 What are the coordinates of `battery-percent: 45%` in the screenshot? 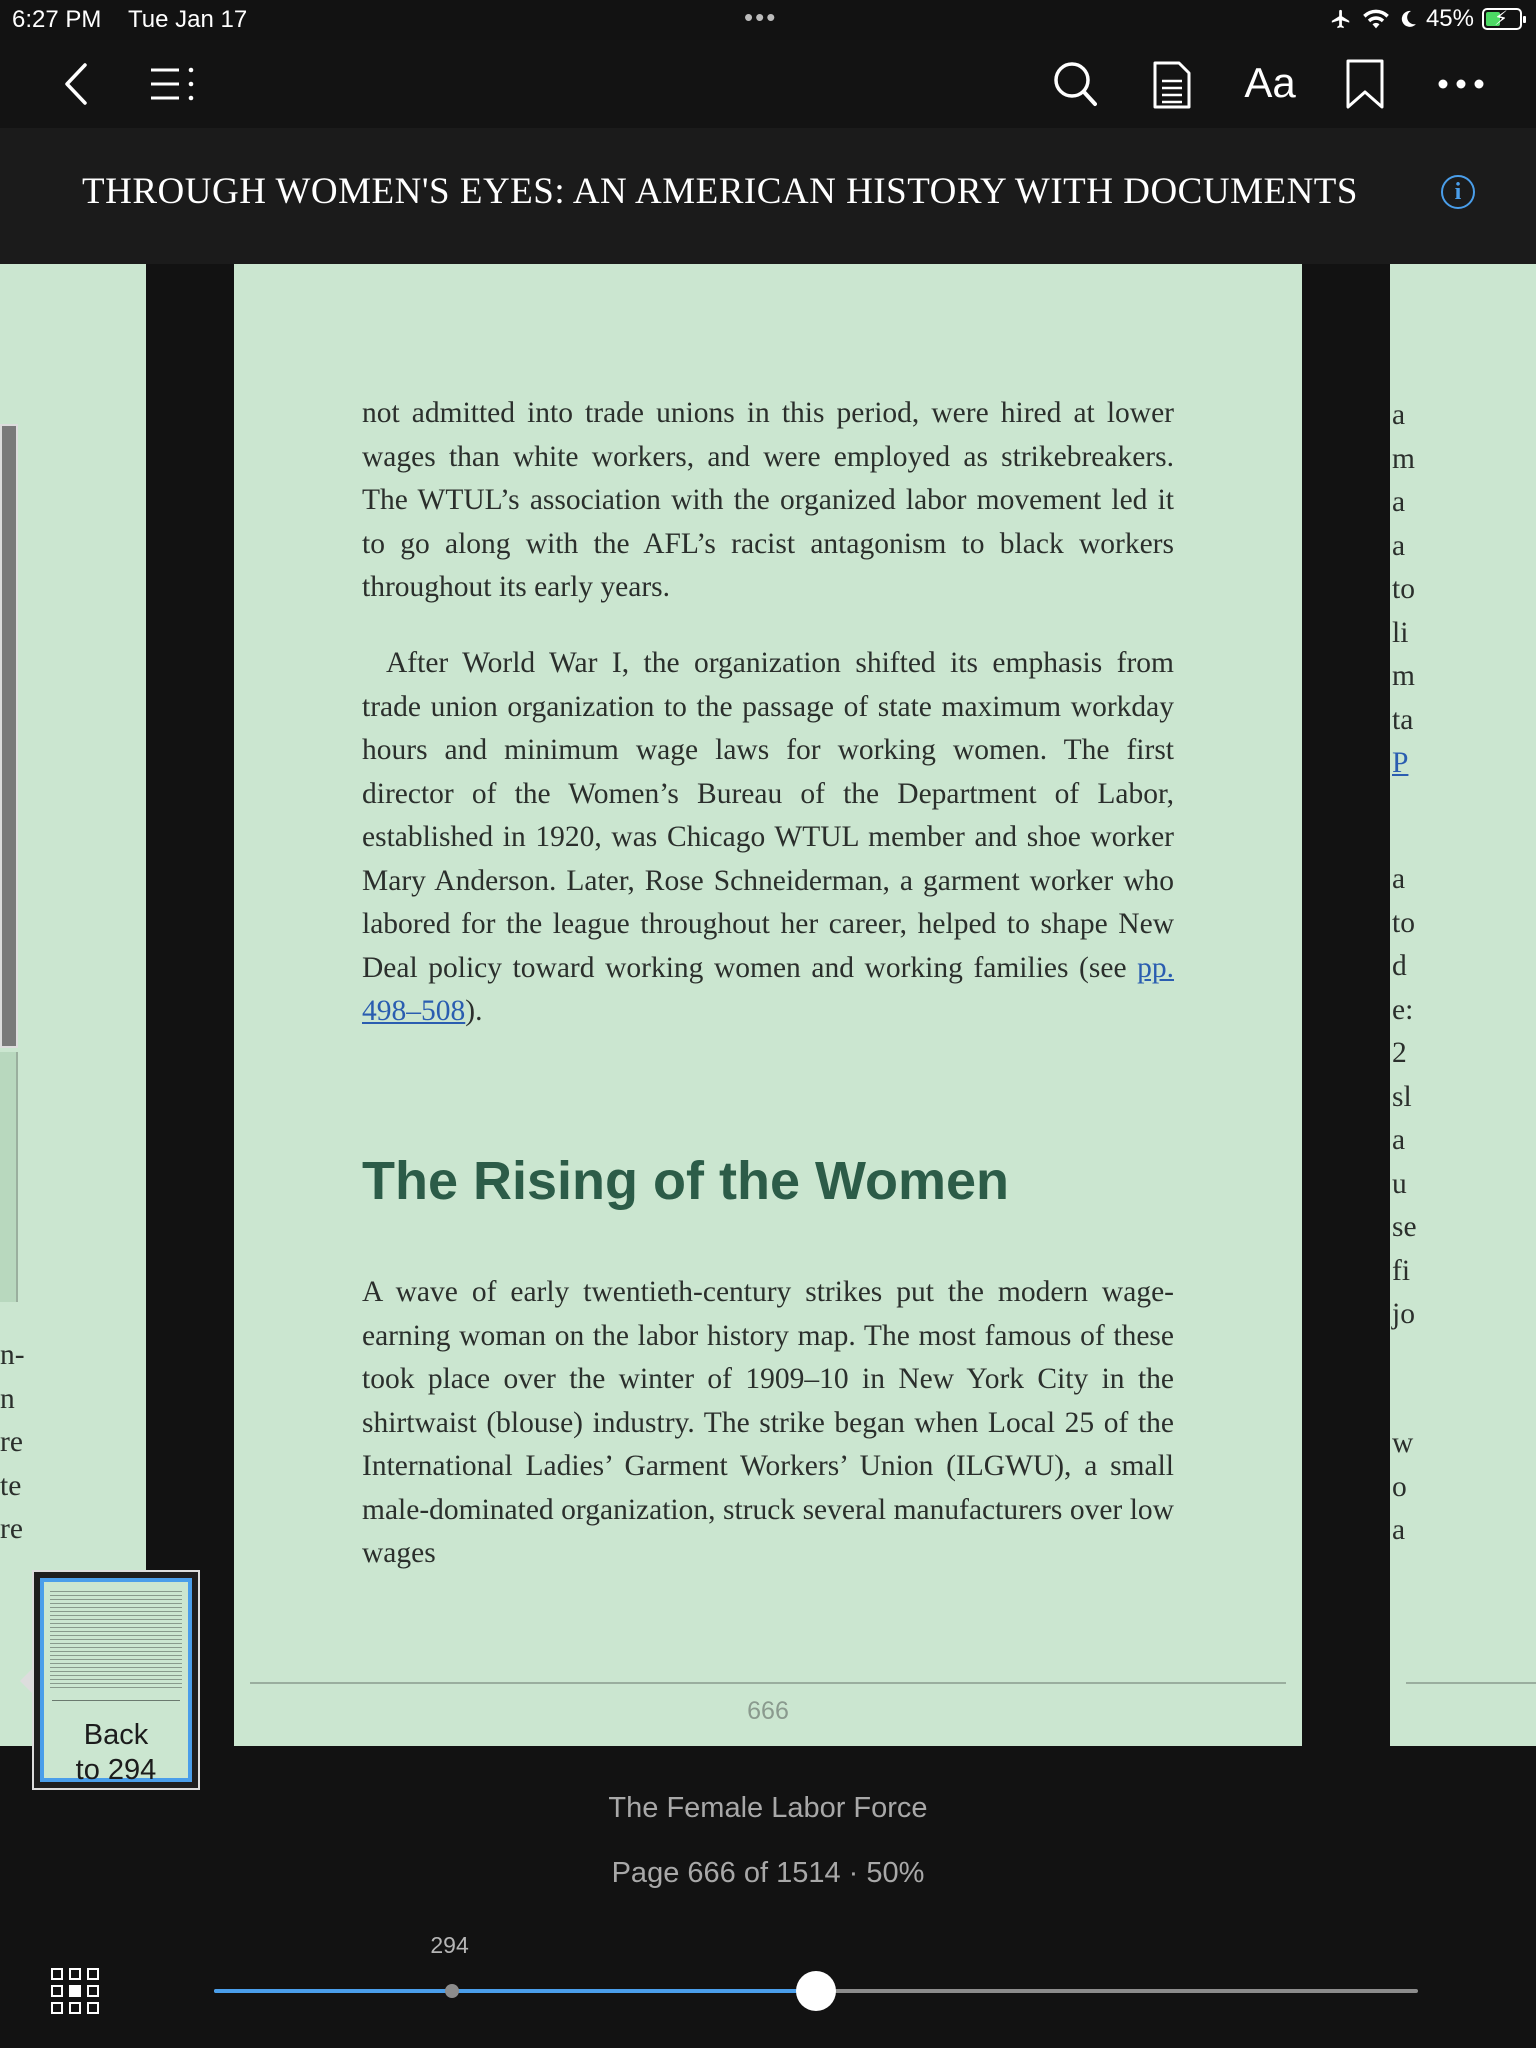 It's located at (1449, 18).